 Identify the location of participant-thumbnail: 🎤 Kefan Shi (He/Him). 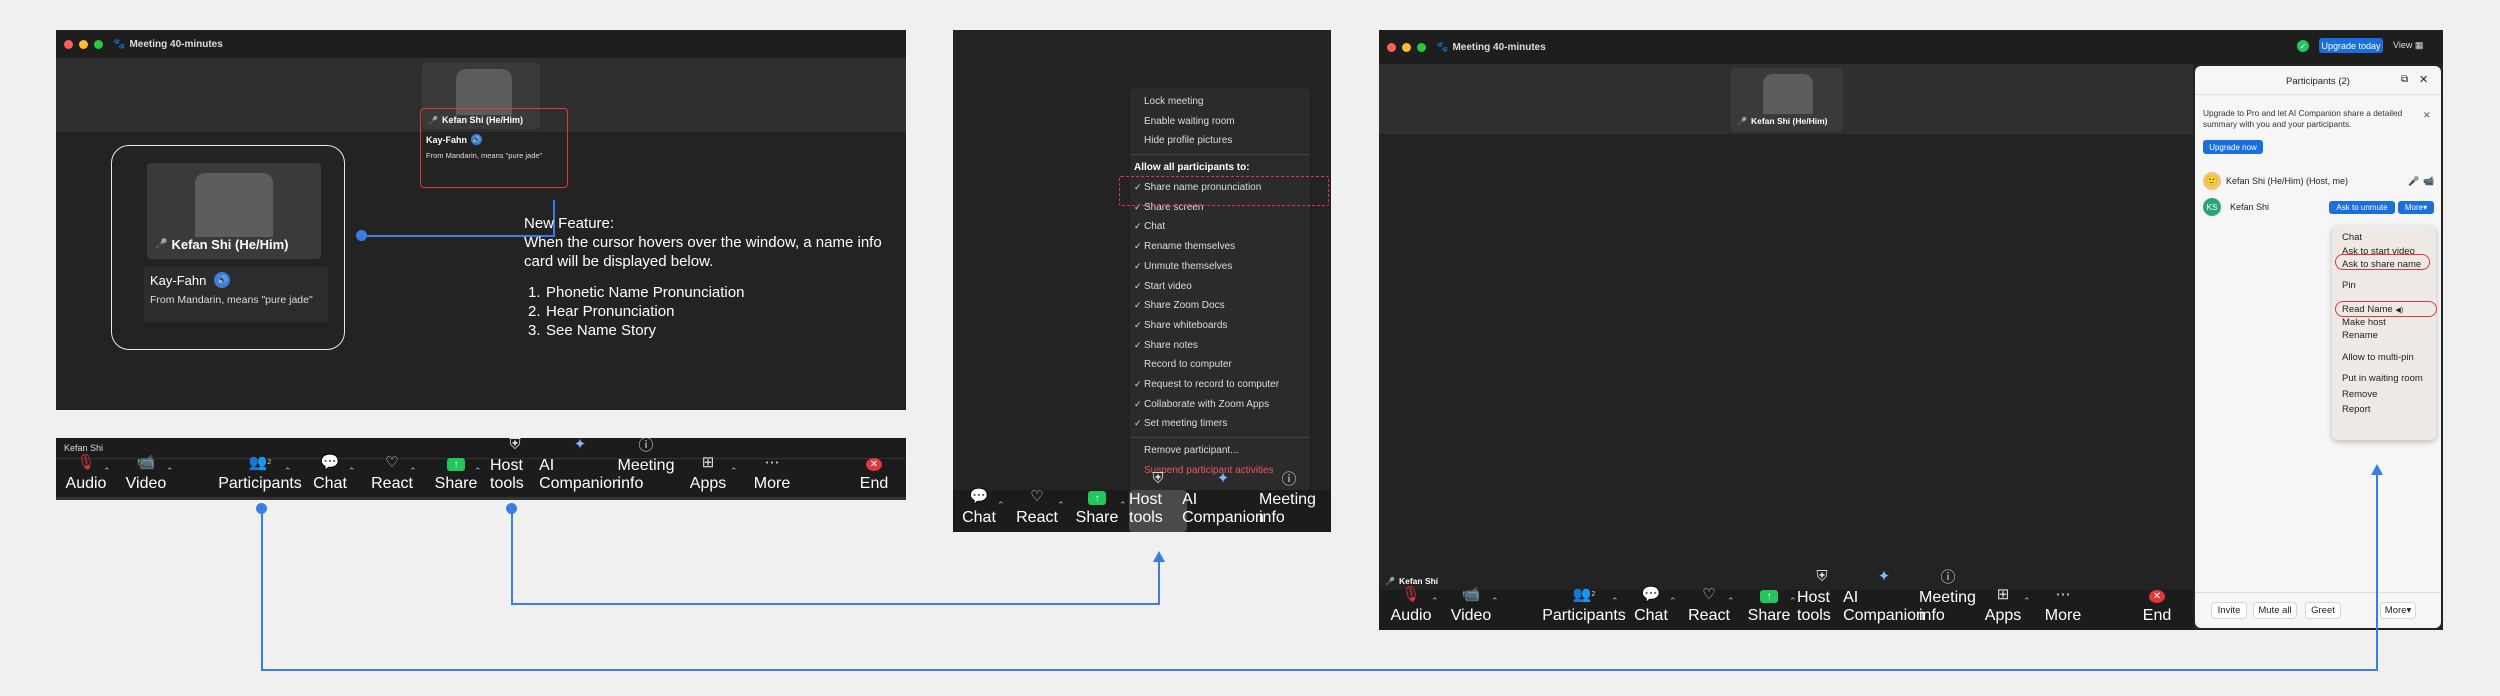
(1787, 100).